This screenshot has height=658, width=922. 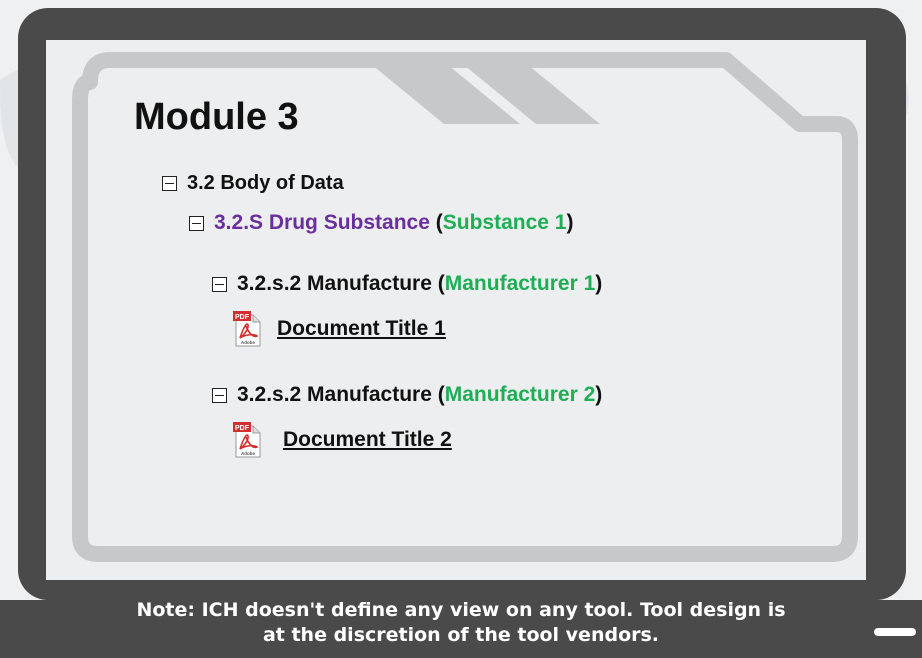 What do you see at coordinates (895, 632) in the screenshot?
I see `slide-indicator` at bounding box center [895, 632].